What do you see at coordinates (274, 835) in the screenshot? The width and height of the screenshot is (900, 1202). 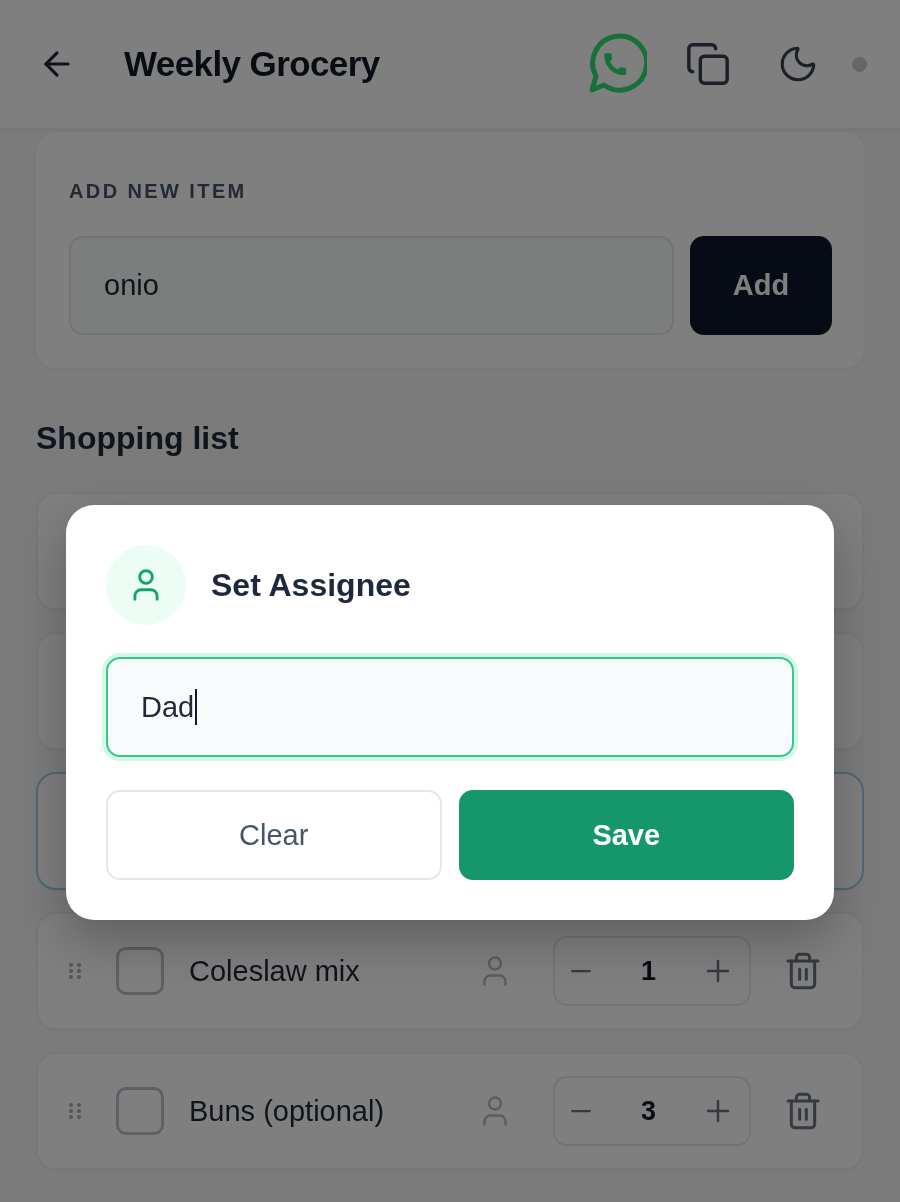 I see `clear-button: Clear` at bounding box center [274, 835].